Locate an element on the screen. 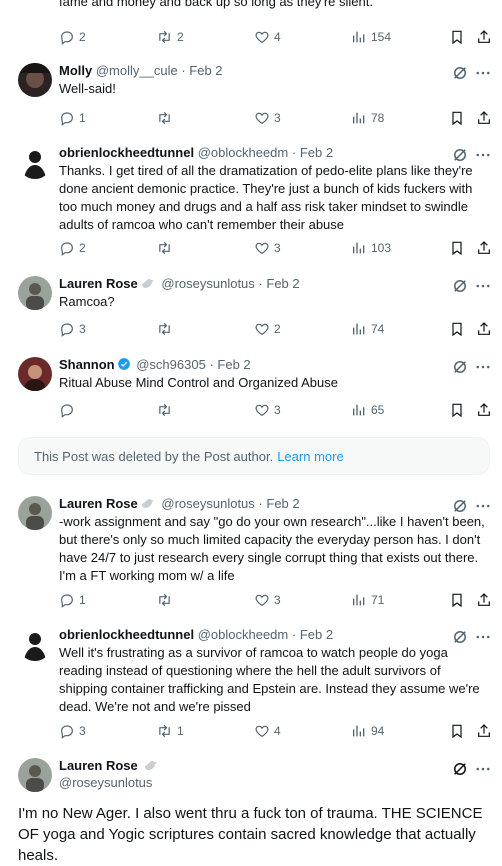 The image size is (502, 866). heart-icon is located at coordinates (262, 731).